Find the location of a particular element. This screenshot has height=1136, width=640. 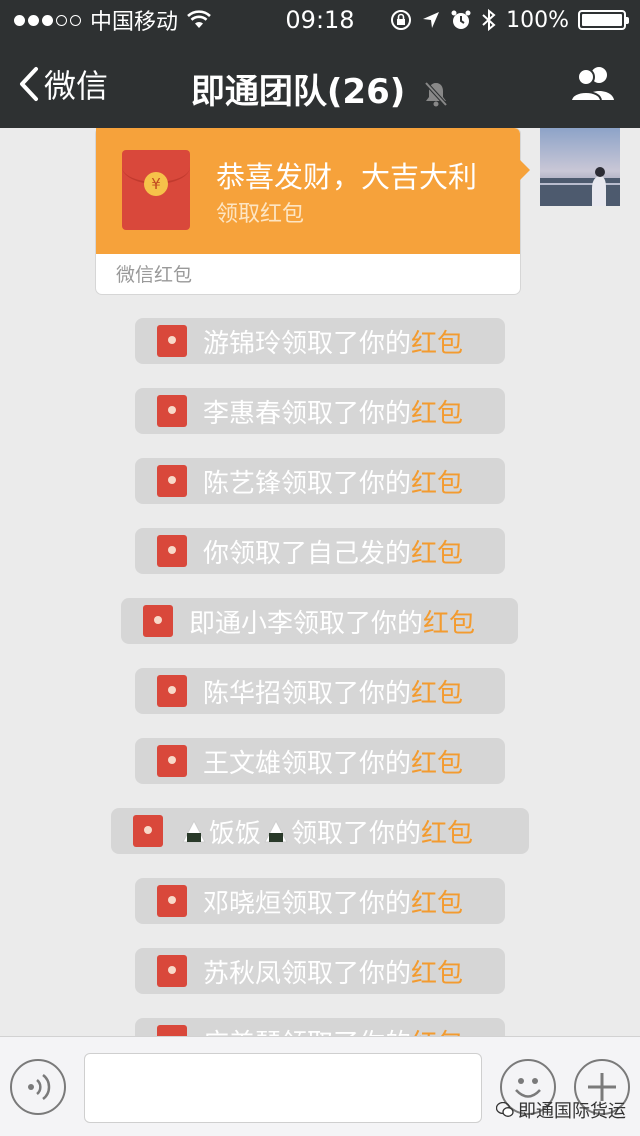

watermark: 即通国际货运 is located at coordinates (561, 1110).